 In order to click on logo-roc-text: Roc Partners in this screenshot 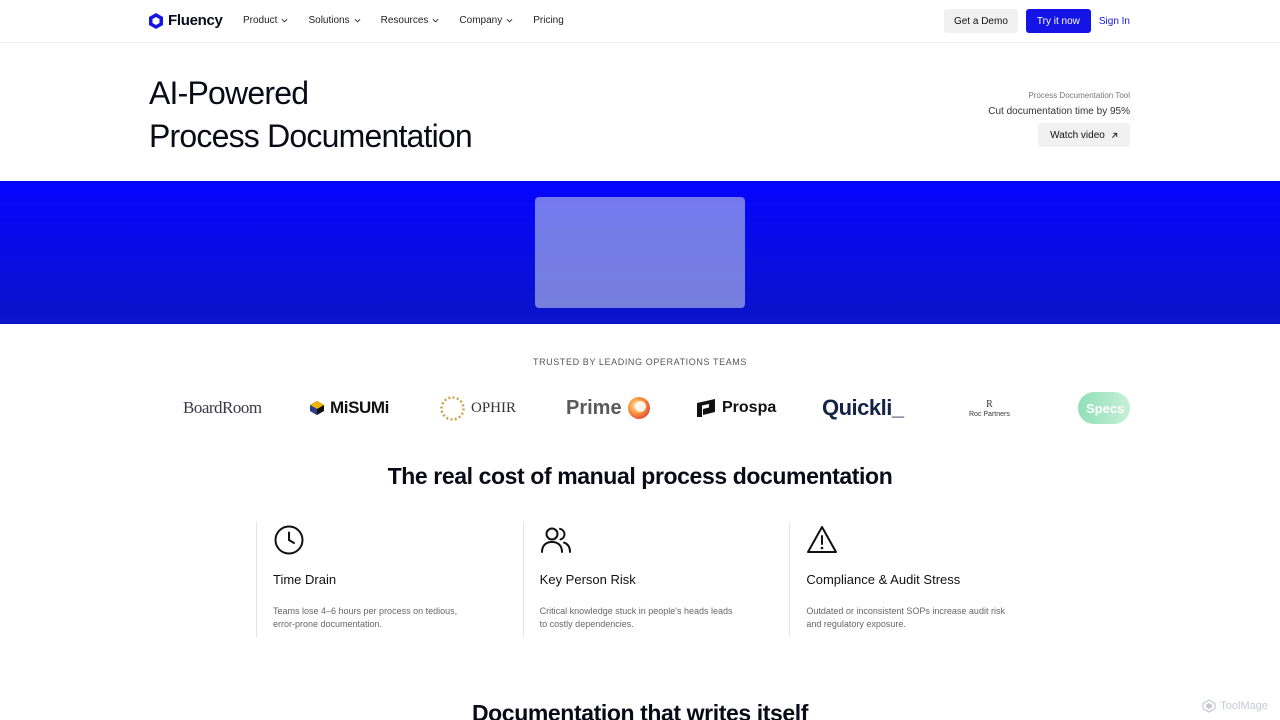, I will do `click(989, 414)`.